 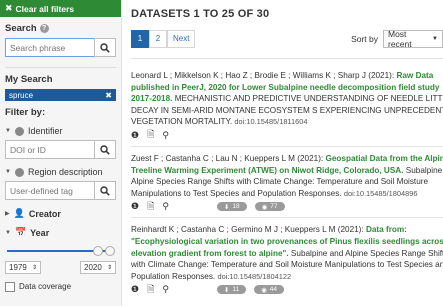 What do you see at coordinates (181, 38) in the screenshot?
I see `next-page-button: Next` at bounding box center [181, 38].